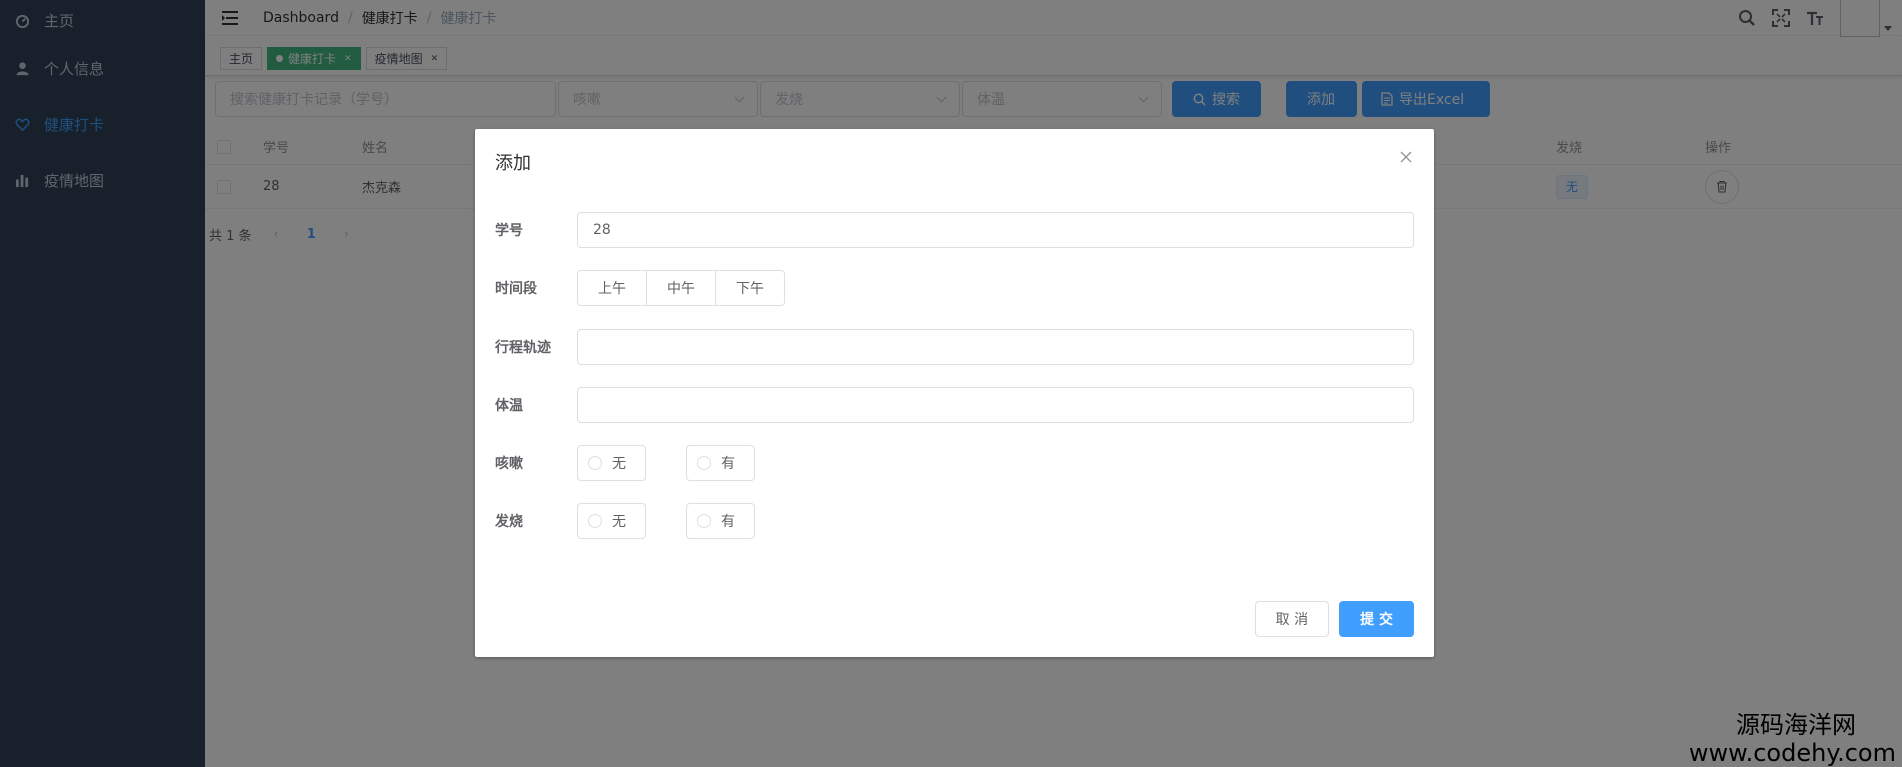 This screenshot has width=1902, height=767. I want to click on fever-label: 发烧, so click(509, 522).